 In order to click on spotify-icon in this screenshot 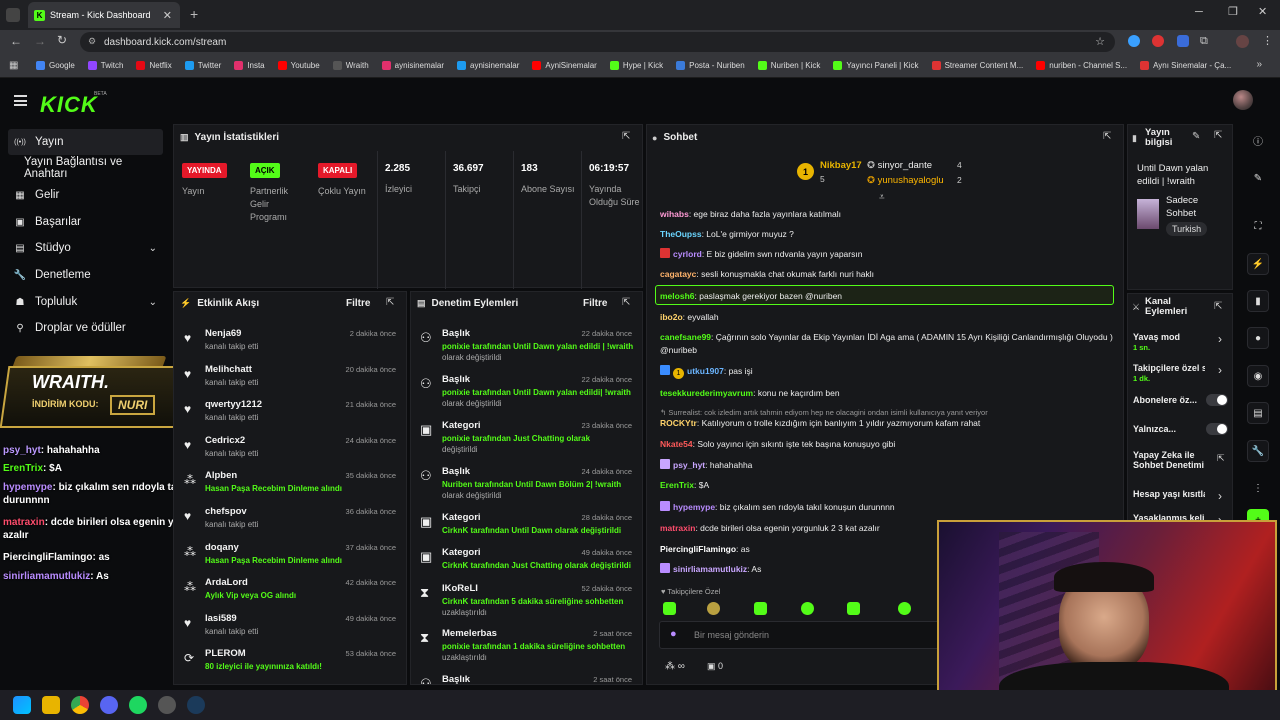, I will do `click(138, 705)`.